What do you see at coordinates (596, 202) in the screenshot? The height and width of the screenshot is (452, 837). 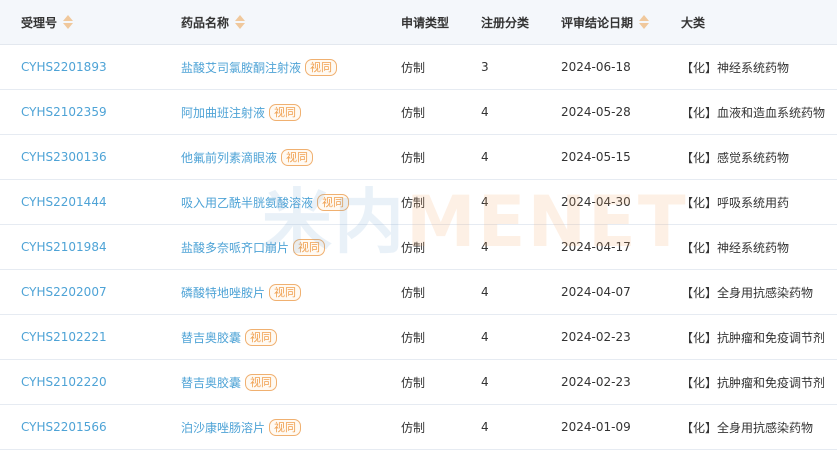 I see `review-date: 2024-04-30` at bounding box center [596, 202].